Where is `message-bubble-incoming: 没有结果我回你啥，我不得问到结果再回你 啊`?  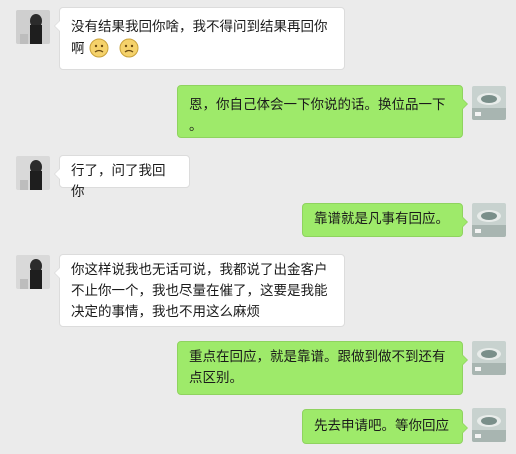 message-bubble-incoming: 没有结果我回你啥，我不得问到结果再回你 啊 is located at coordinates (199, 38).